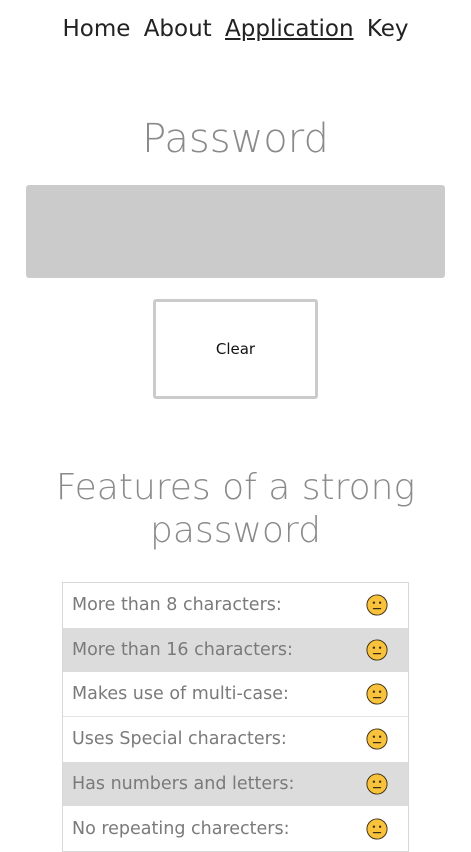 The width and height of the screenshot is (471, 852). What do you see at coordinates (182, 650) in the screenshot?
I see `feature-label: More than 16 characters:` at bounding box center [182, 650].